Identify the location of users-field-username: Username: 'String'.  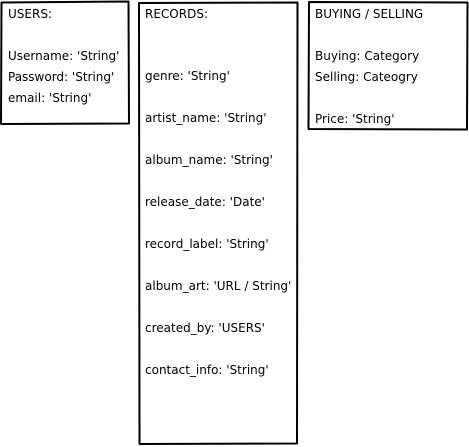
(63, 56).